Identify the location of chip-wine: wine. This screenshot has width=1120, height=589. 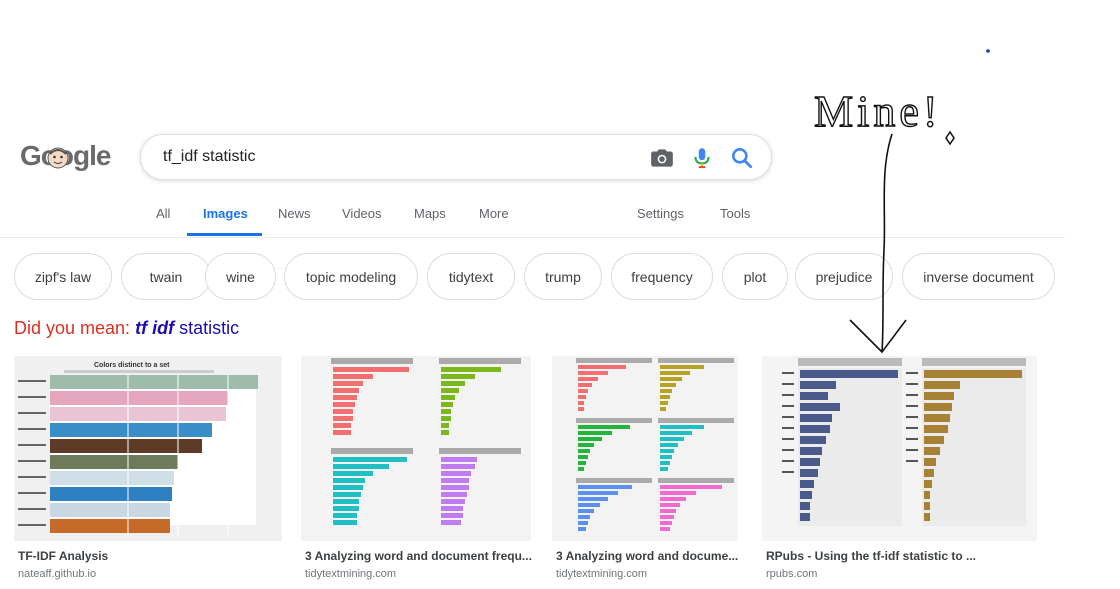
(240, 276).